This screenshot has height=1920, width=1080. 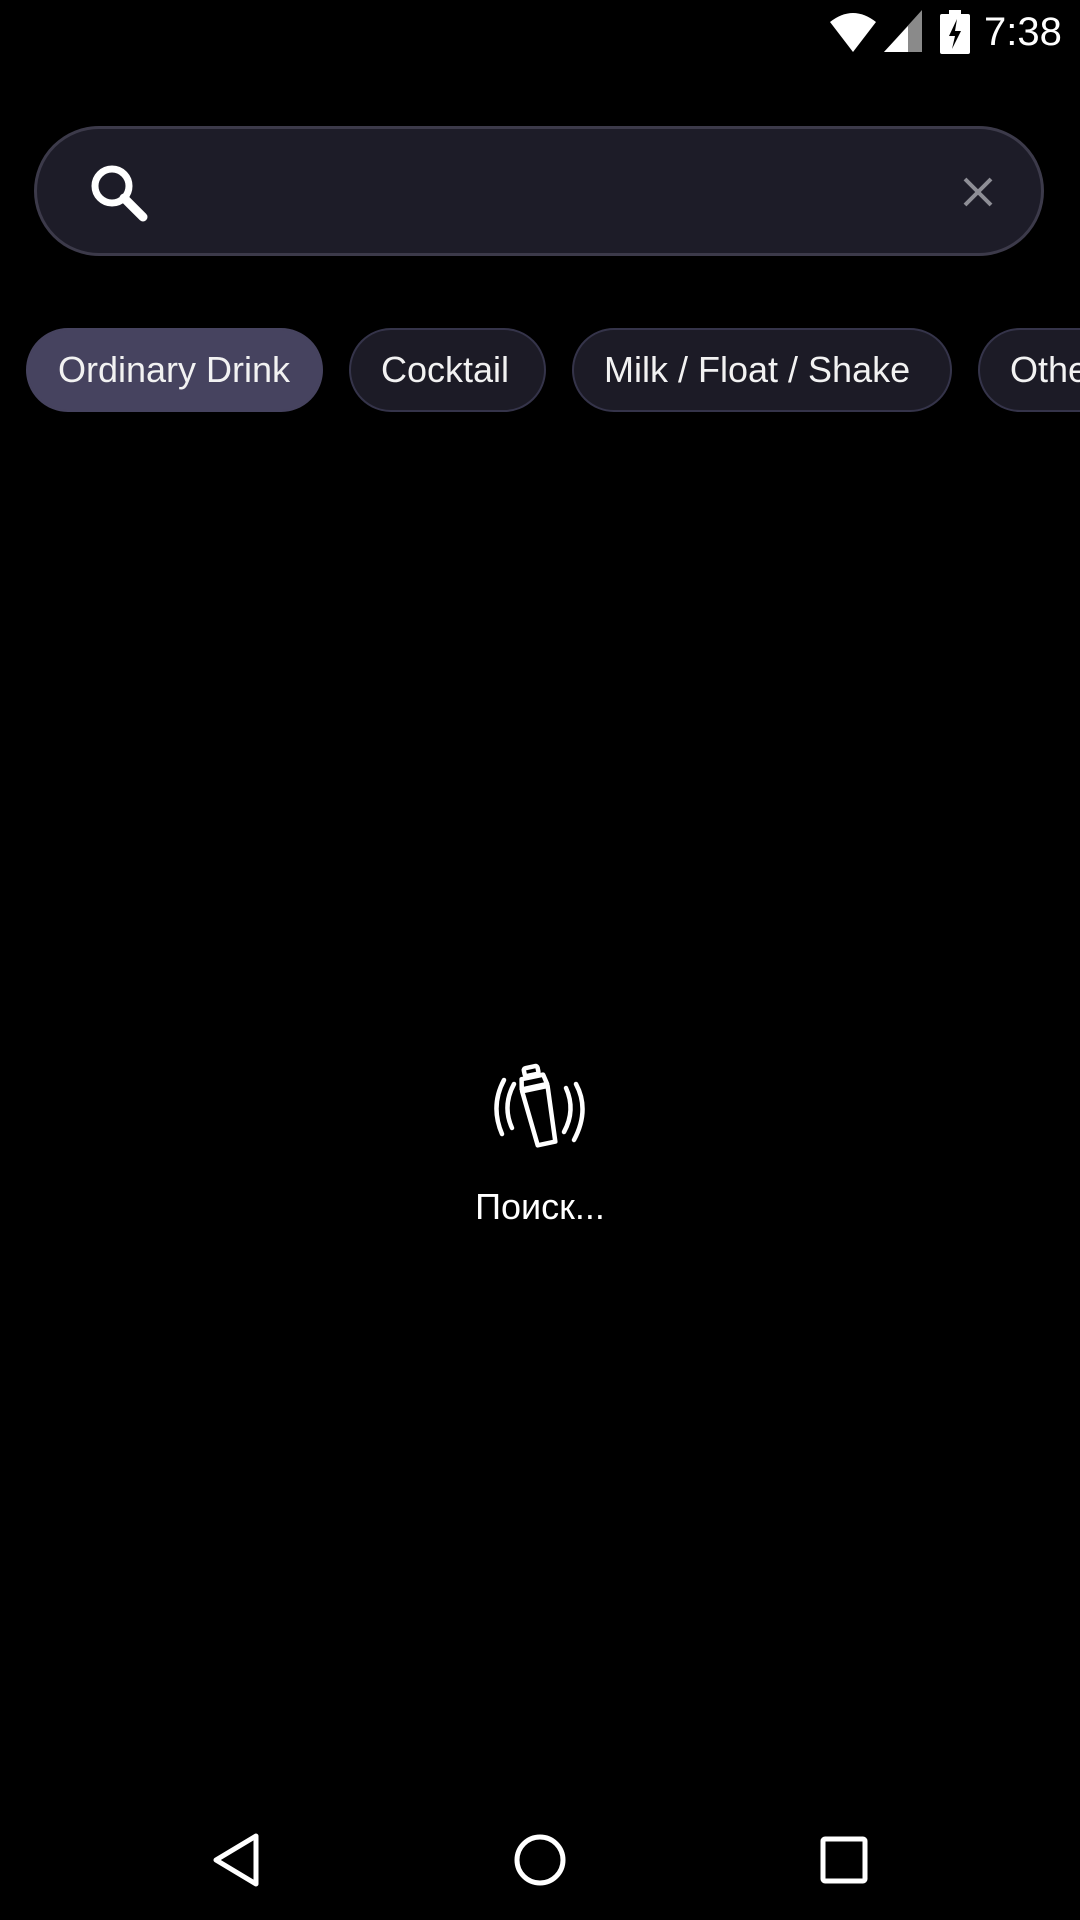 I want to click on signal-icon, so click(x=903, y=31).